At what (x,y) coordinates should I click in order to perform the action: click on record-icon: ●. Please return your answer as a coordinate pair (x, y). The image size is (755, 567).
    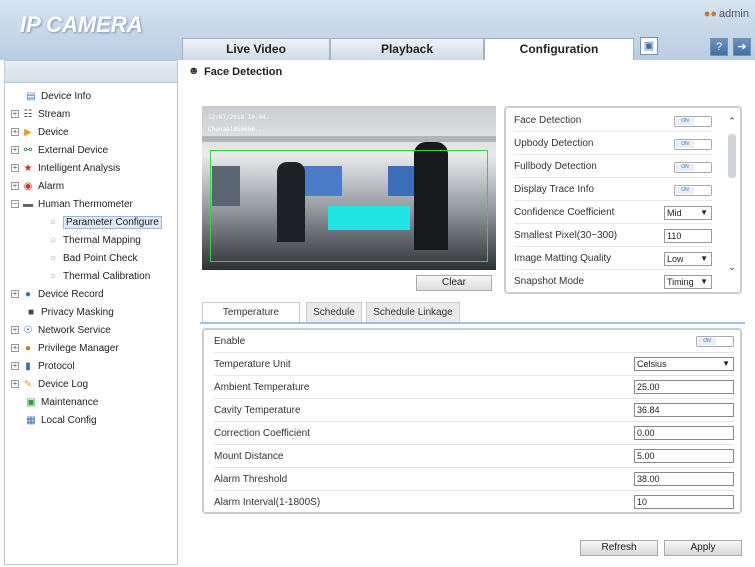
    Looking at the image, I should click on (28, 294).